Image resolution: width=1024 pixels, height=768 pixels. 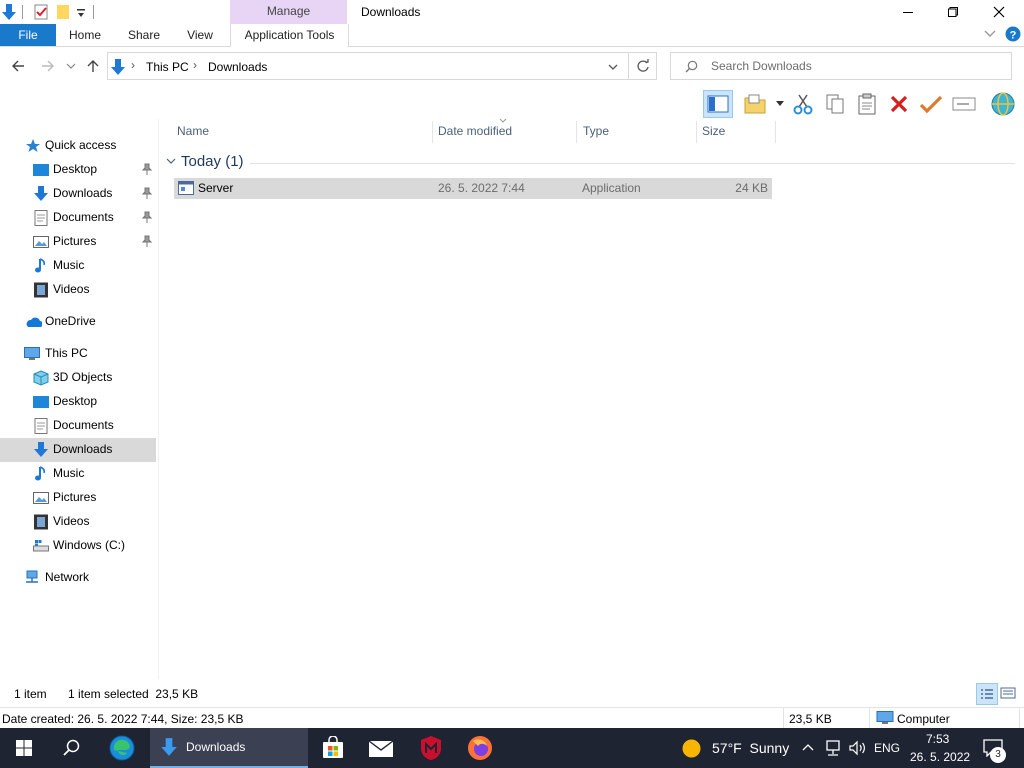 What do you see at coordinates (78, 522) in the screenshot?
I see `sidebar-item-pc-videos: Videos` at bounding box center [78, 522].